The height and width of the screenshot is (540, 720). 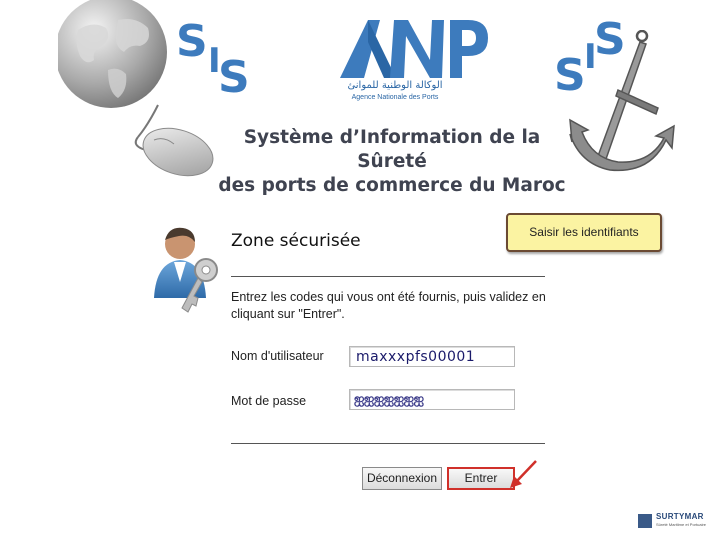 What do you see at coordinates (392, 185) in the screenshot?
I see `page-title-line2: des ports de commerce du Maroc` at bounding box center [392, 185].